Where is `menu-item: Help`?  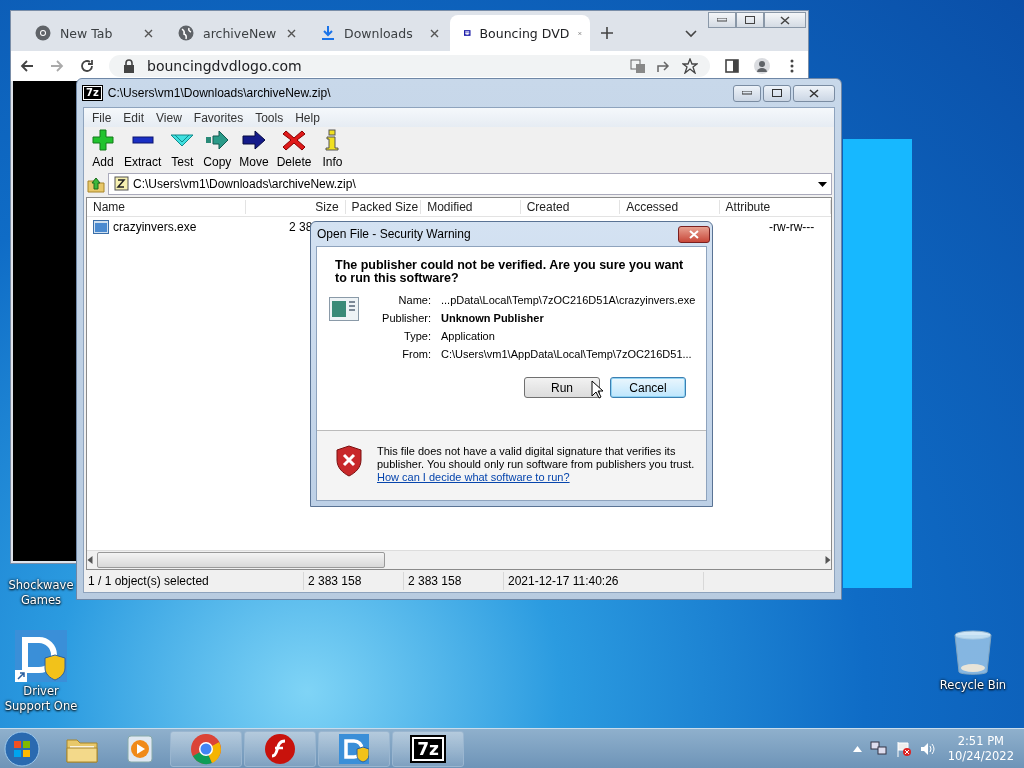
menu-item: Help is located at coordinates (307, 117).